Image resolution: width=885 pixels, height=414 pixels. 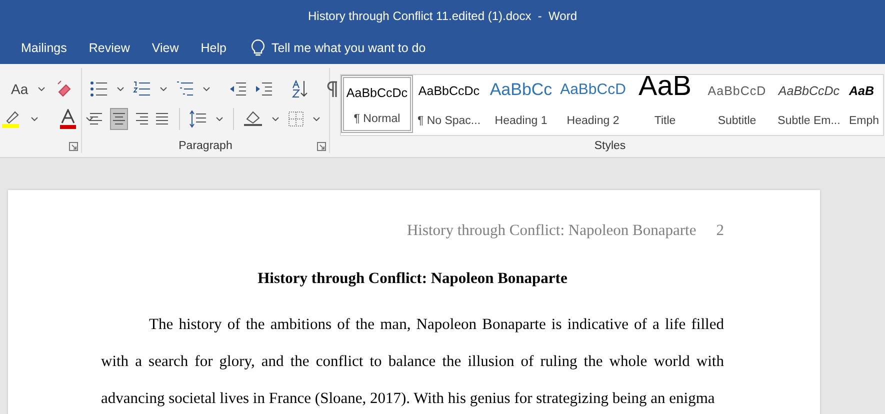 I want to click on change-case-button: Aa, so click(x=20, y=89).